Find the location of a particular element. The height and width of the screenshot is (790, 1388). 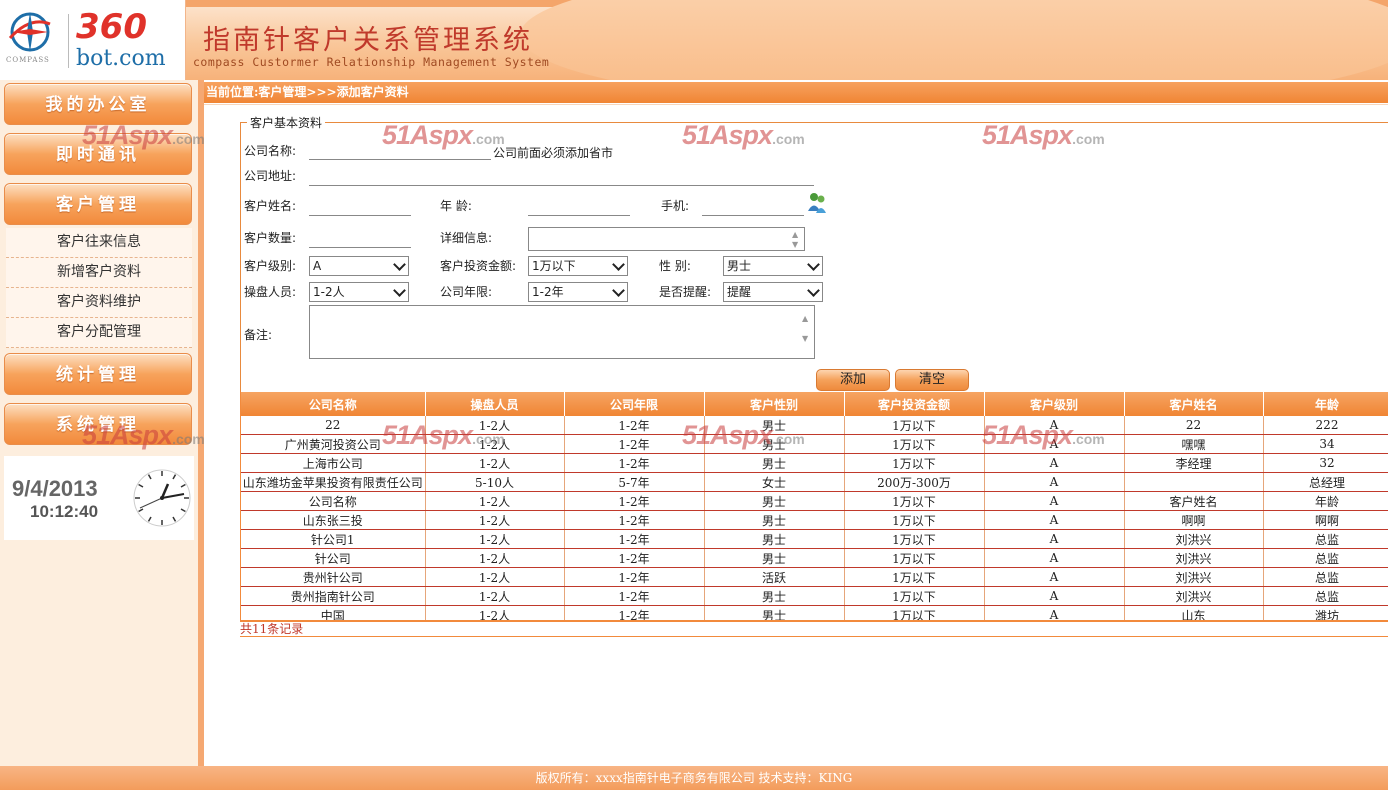

level-select-value: A is located at coordinates (317, 266).